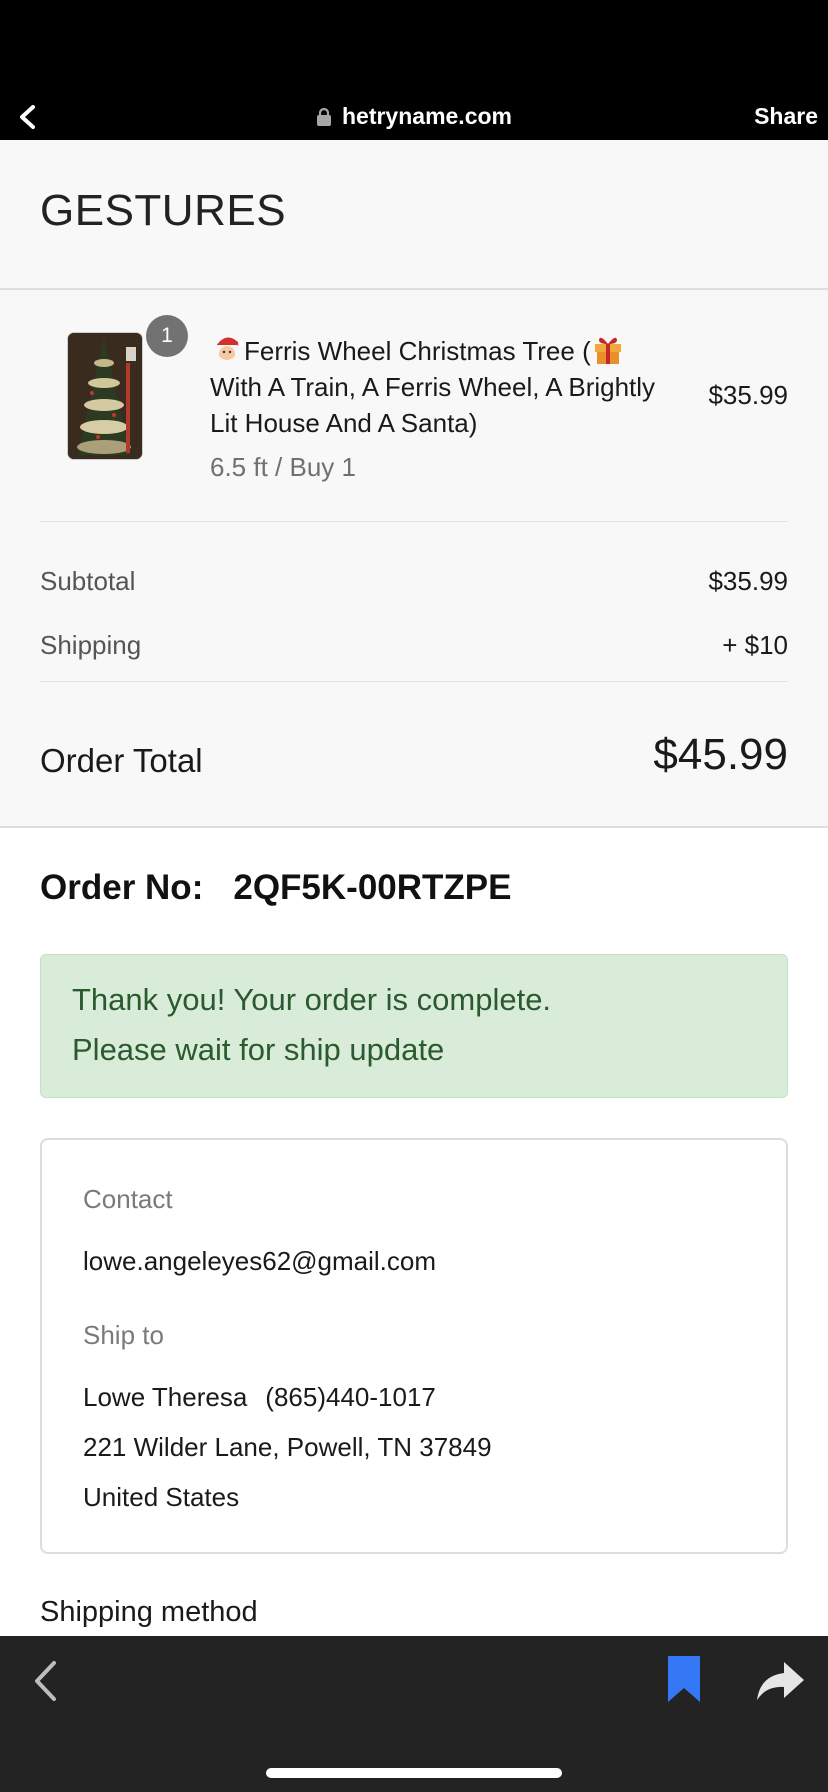 This screenshot has width=828, height=1792. I want to click on browser-top-bar: hetryname.com Share, so click(414, 70).